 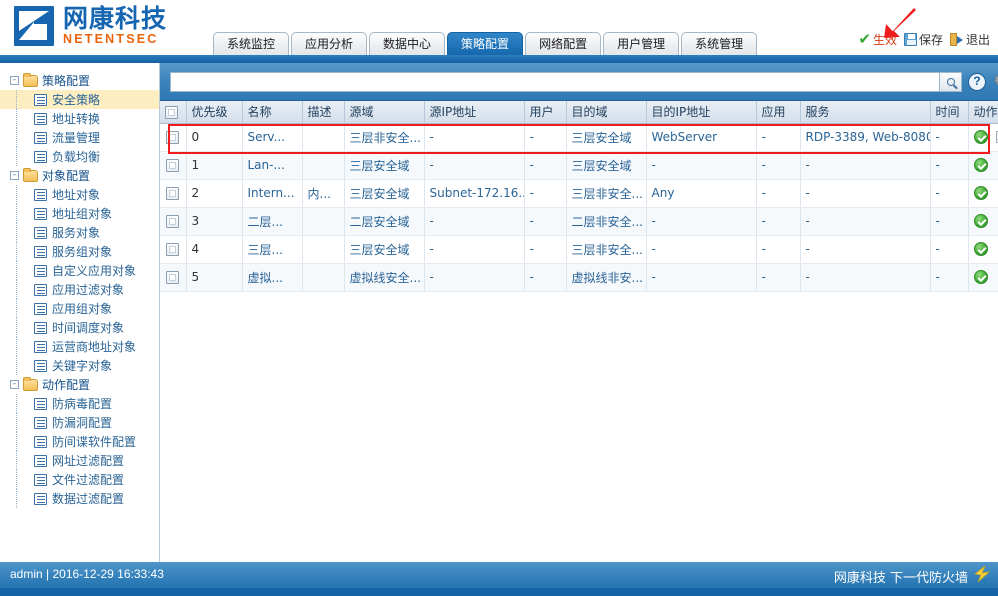 What do you see at coordinates (79, 422) in the screenshot?
I see `sidebar-item-vulnerability-config: 防漏洞配置` at bounding box center [79, 422].